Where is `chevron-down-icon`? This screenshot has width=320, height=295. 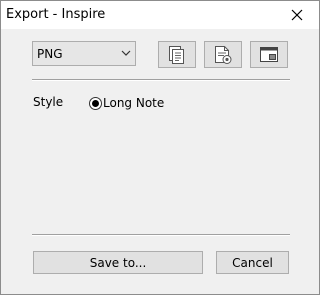 chevron-down-icon is located at coordinates (126, 53).